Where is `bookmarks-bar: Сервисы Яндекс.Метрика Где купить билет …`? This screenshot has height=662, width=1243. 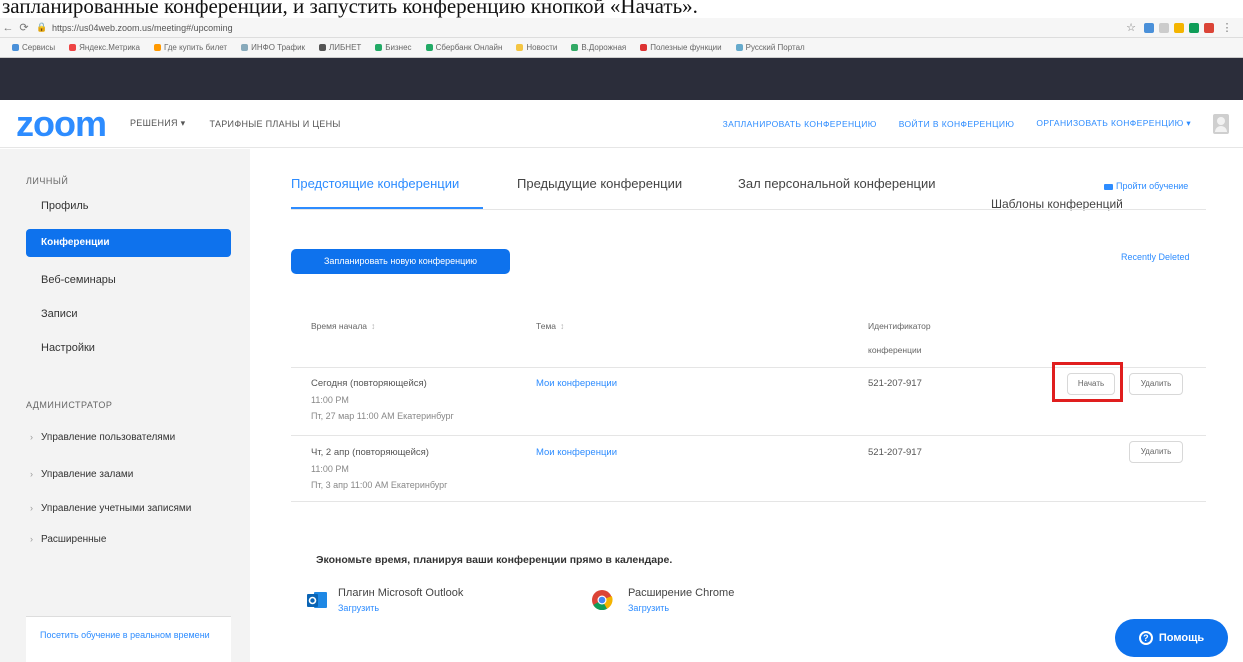 bookmarks-bar: Сервисы Яндекс.Метрика Где купить билет … is located at coordinates (621, 48).